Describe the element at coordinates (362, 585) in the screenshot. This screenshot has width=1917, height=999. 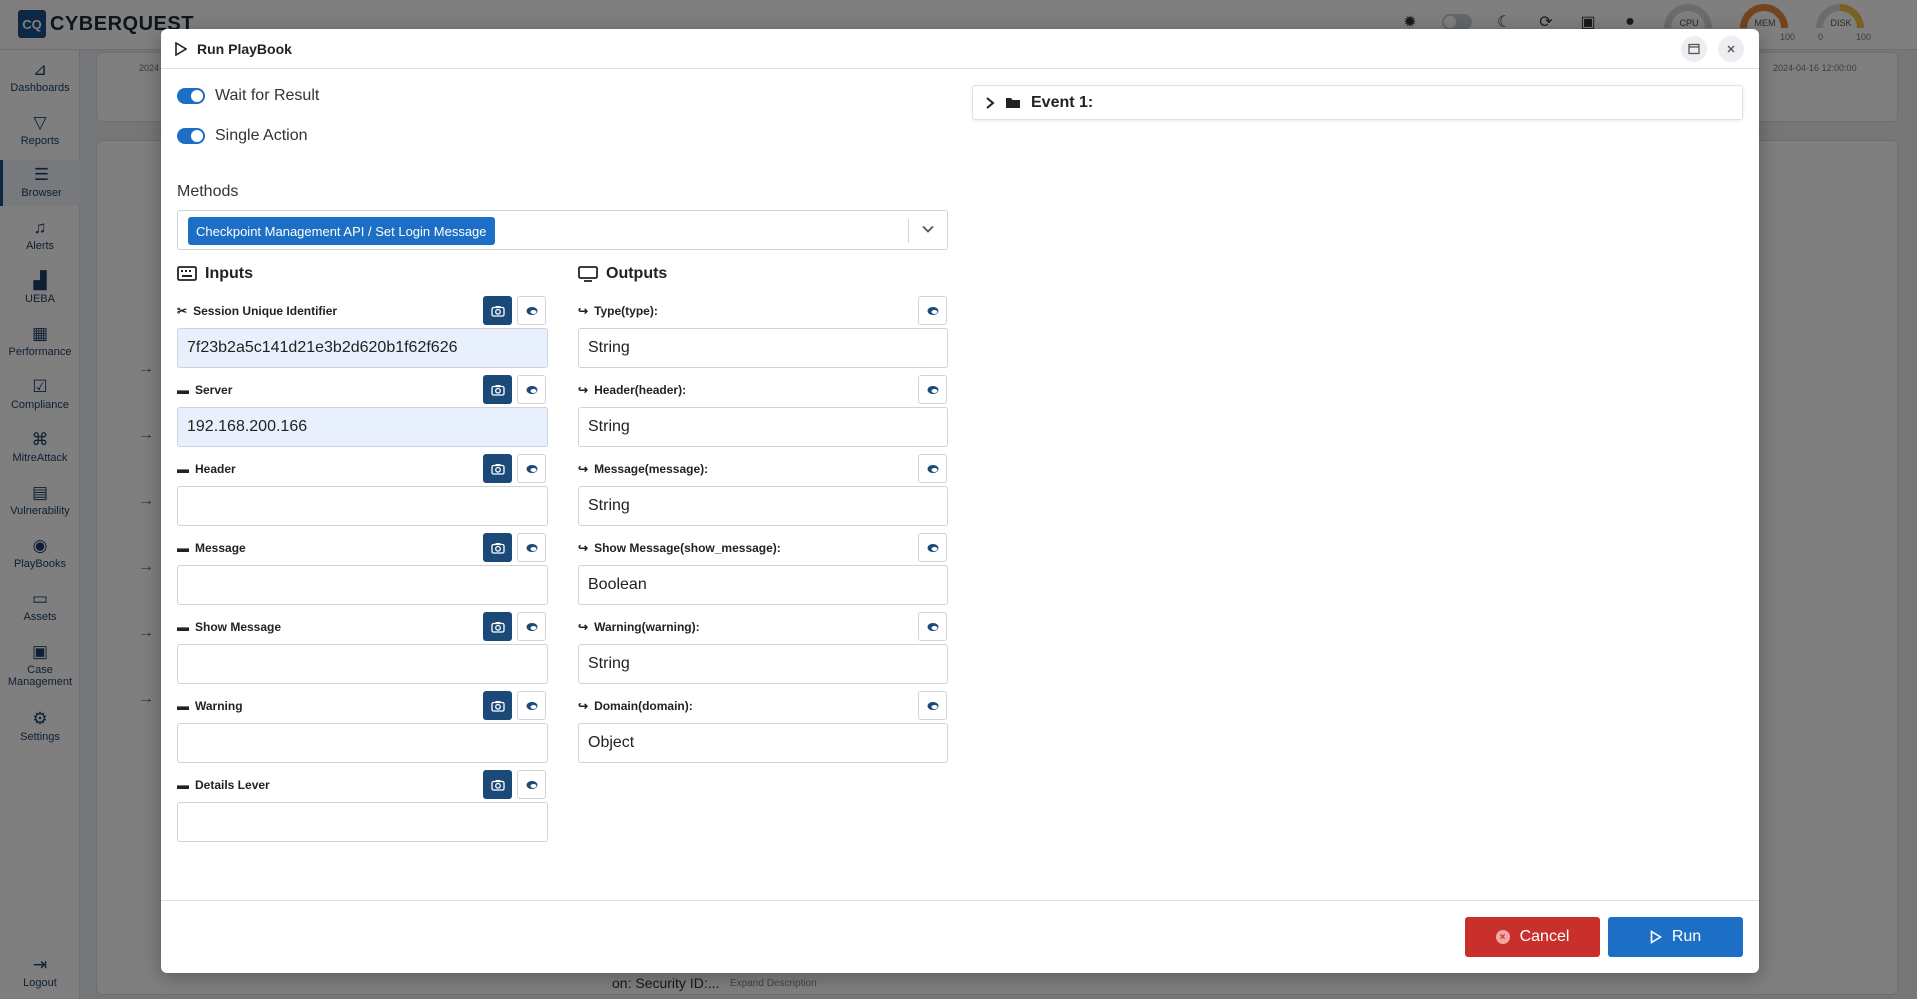
I see `input-message` at that location.